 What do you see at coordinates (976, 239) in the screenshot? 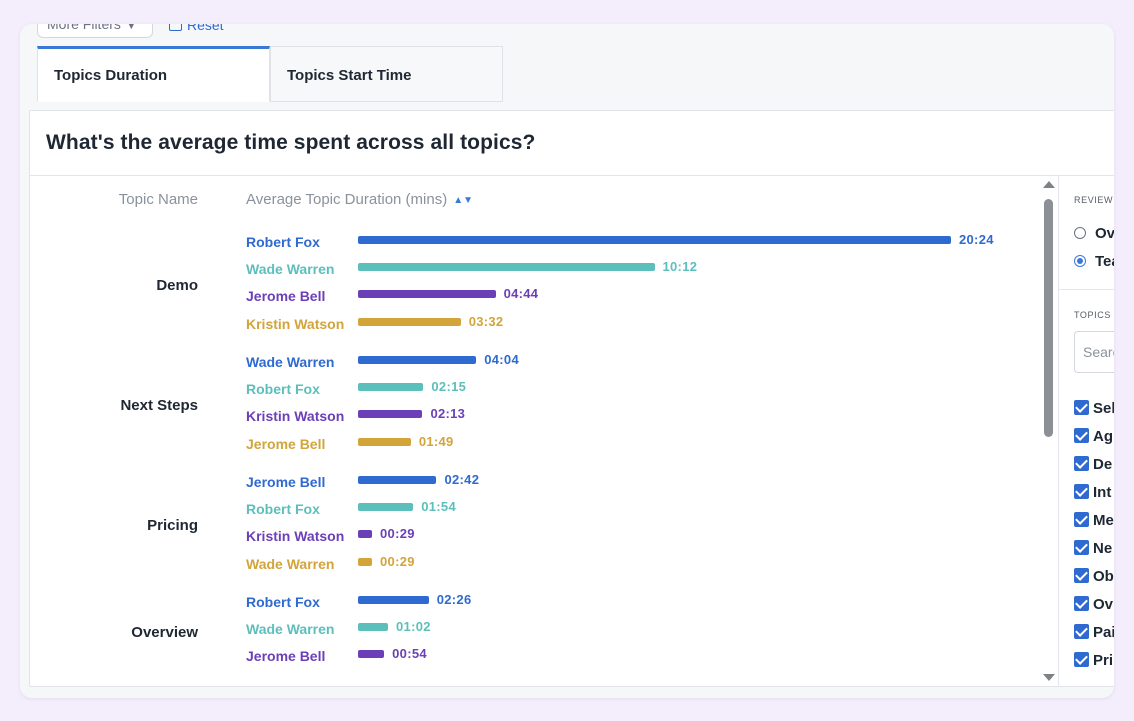
I see `duration-value-label: 20:24` at bounding box center [976, 239].